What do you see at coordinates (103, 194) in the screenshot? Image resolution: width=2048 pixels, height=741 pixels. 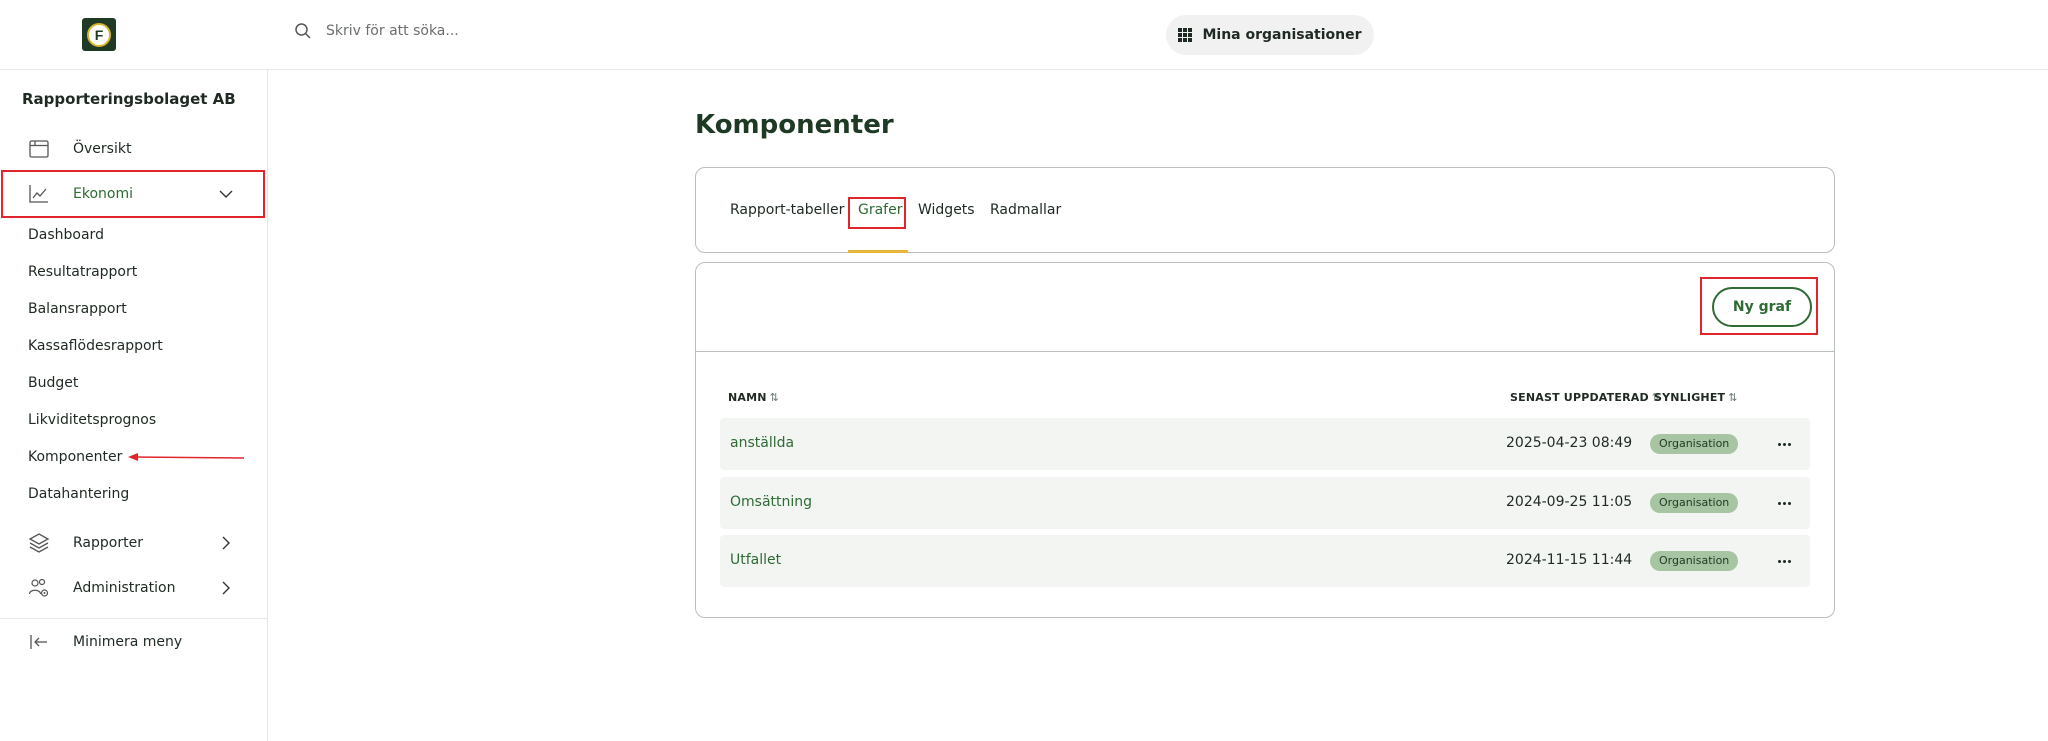 I see `sidebar-item-label: Ekonomi` at bounding box center [103, 194].